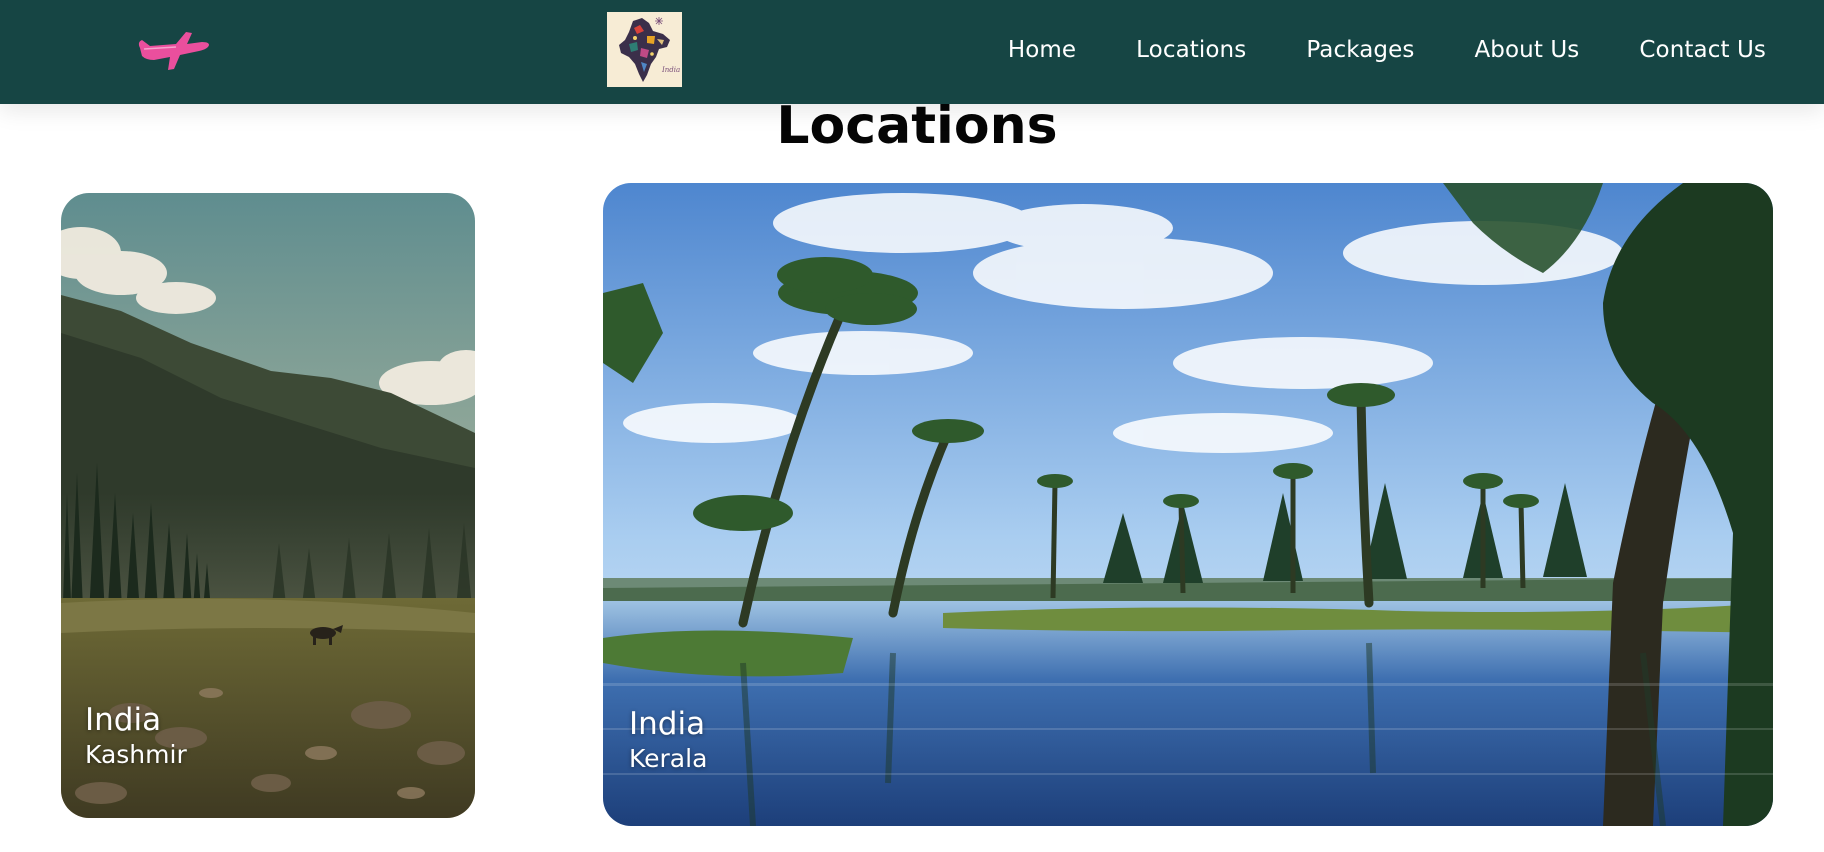 The width and height of the screenshot is (1824, 852). Describe the element at coordinates (173, 50) in the screenshot. I see `airplane-icon` at that location.